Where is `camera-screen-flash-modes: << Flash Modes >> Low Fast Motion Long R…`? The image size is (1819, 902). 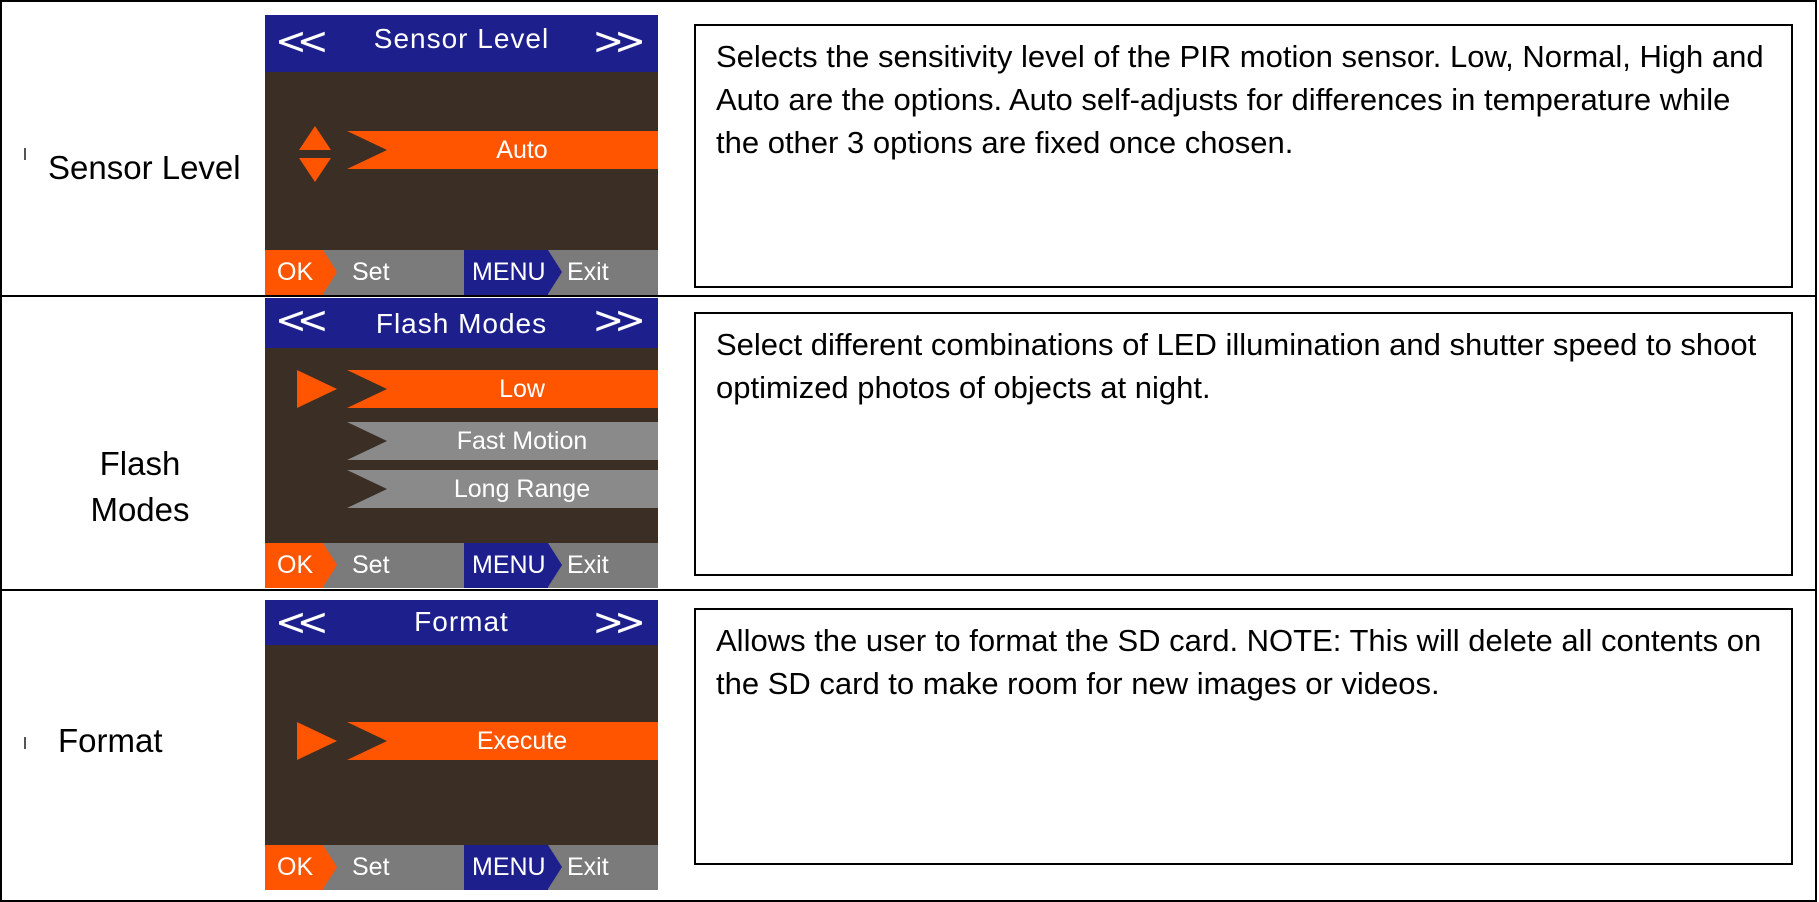
camera-screen-flash-modes: << Flash Modes >> Low Fast Motion Long R… is located at coordinates (461, 443).